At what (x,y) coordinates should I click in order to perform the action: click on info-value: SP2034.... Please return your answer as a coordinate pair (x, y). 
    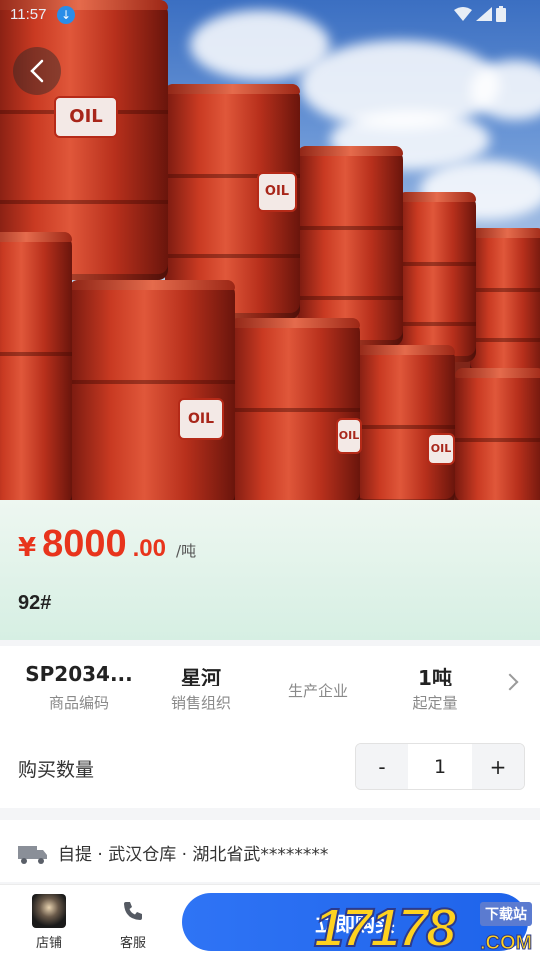
    Looking at the image, I should click on (79, 674).